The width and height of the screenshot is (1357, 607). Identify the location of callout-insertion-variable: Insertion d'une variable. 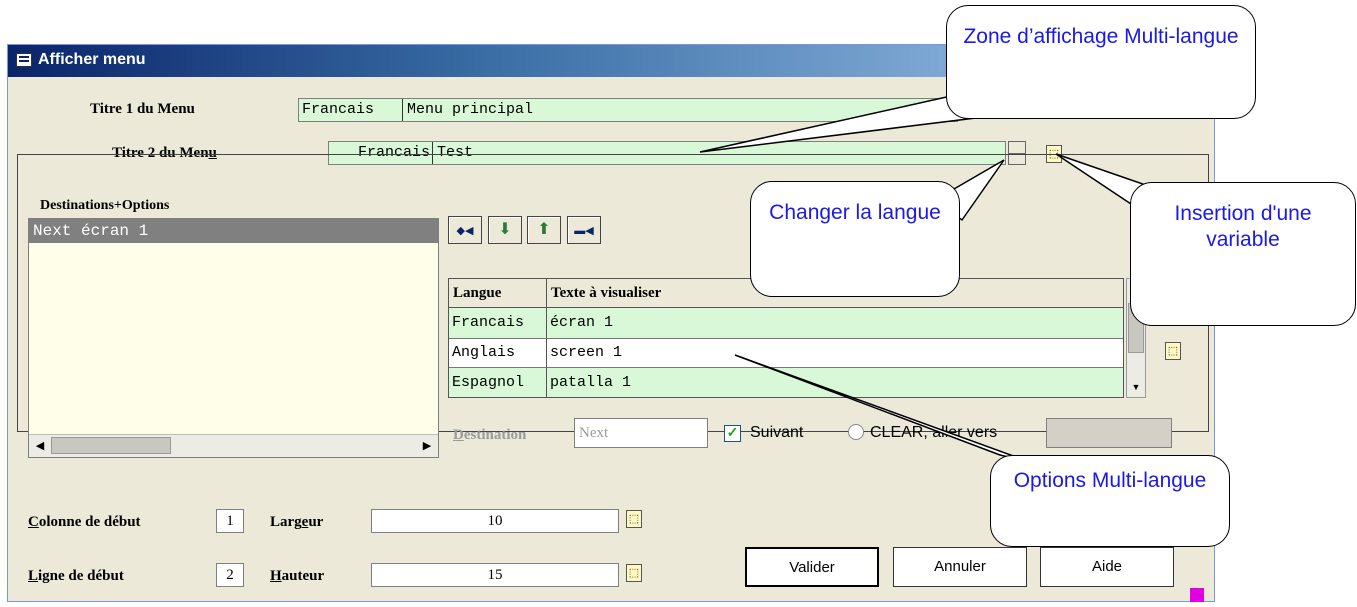
(1243, 254).